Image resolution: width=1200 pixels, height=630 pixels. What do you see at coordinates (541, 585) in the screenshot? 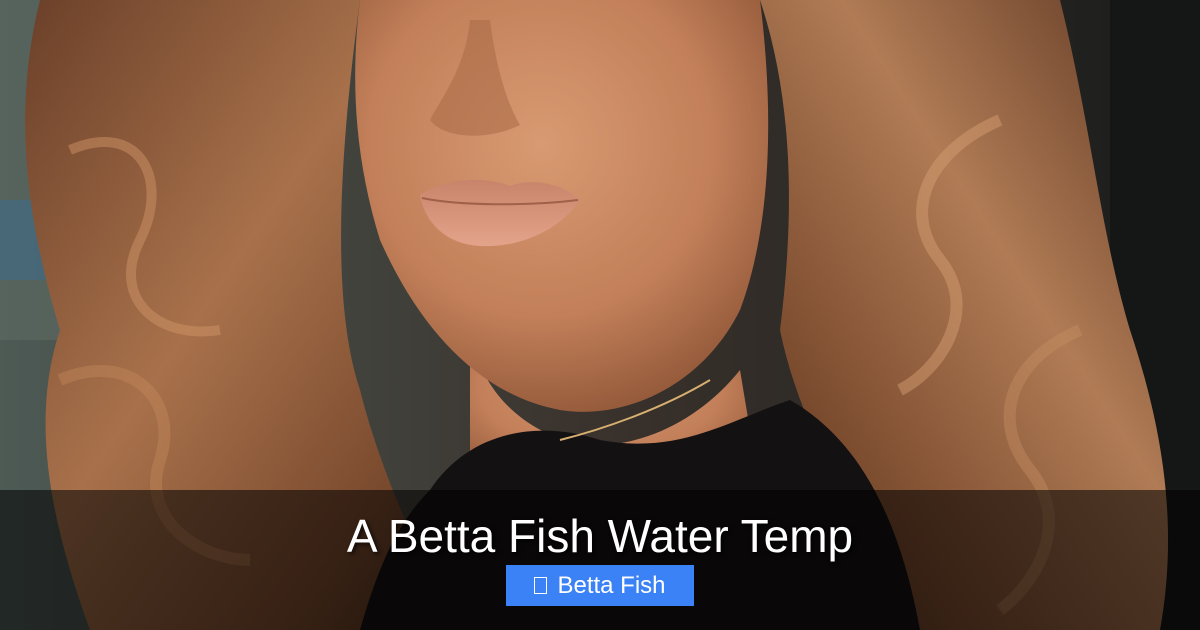
I see `folder-icon` at bounding box center [541, 585].